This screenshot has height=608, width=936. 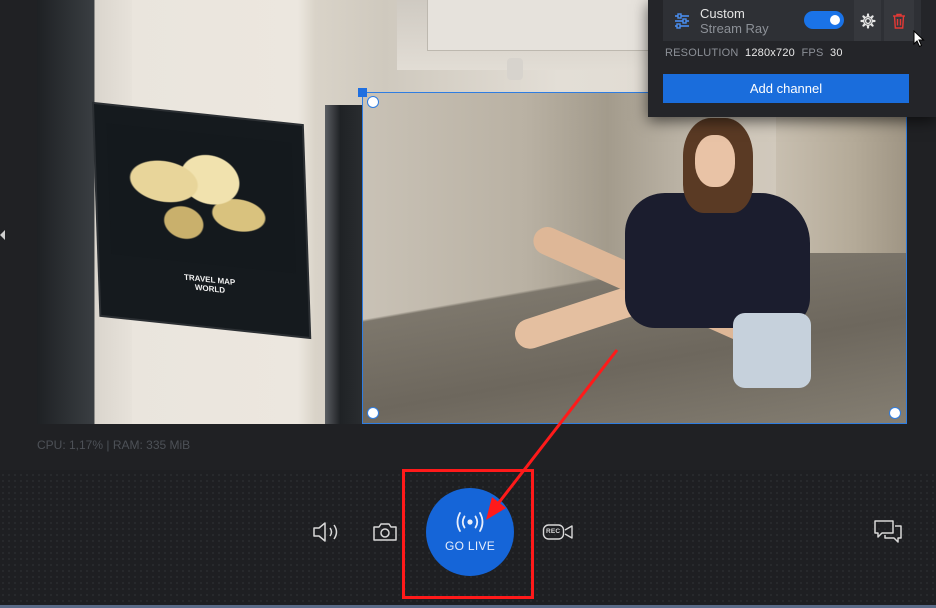 What do you see at coordinates (373, 102) in the screenshot?
I see `resize-handle-top-left` at bounding box center [373, 102].